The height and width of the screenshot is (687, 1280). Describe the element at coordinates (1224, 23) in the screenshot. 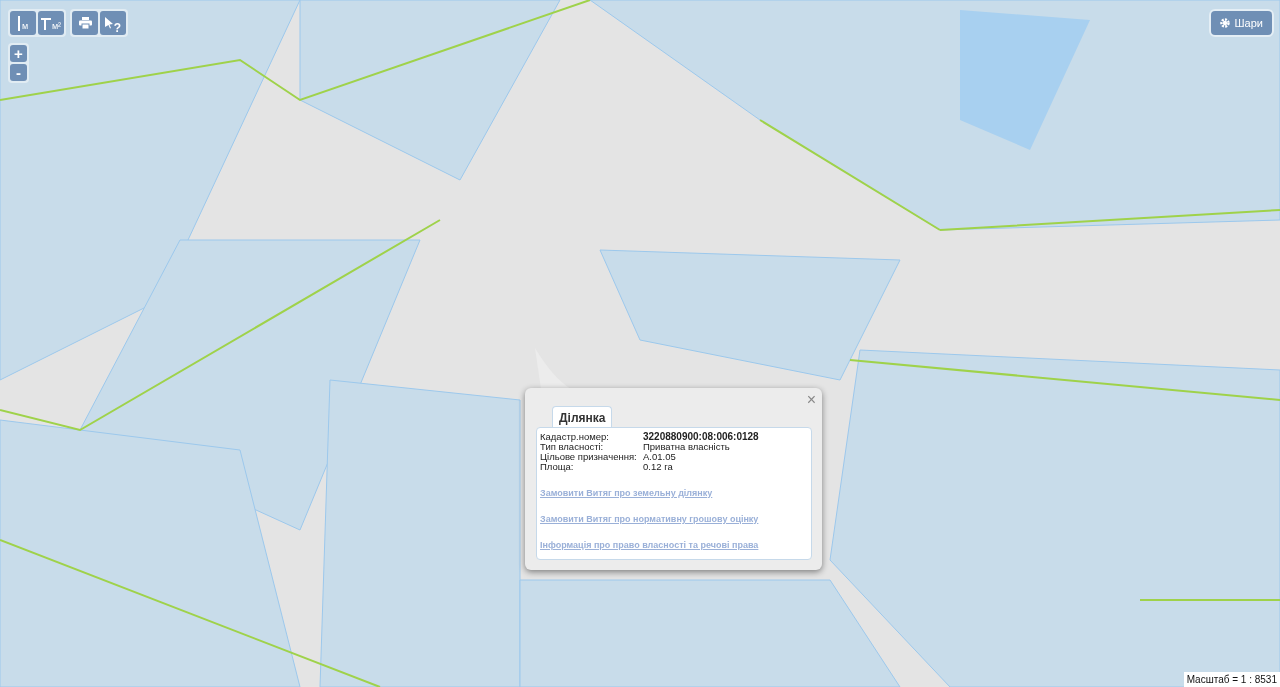

I see `gear-icon` at that location.